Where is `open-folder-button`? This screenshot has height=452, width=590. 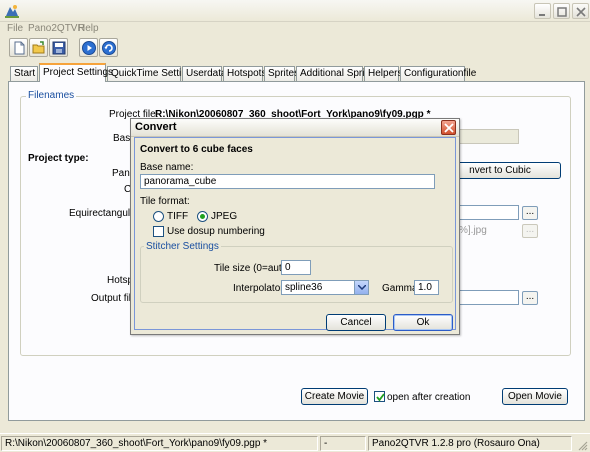 open-folder-button is located at coordinates (38, 47).